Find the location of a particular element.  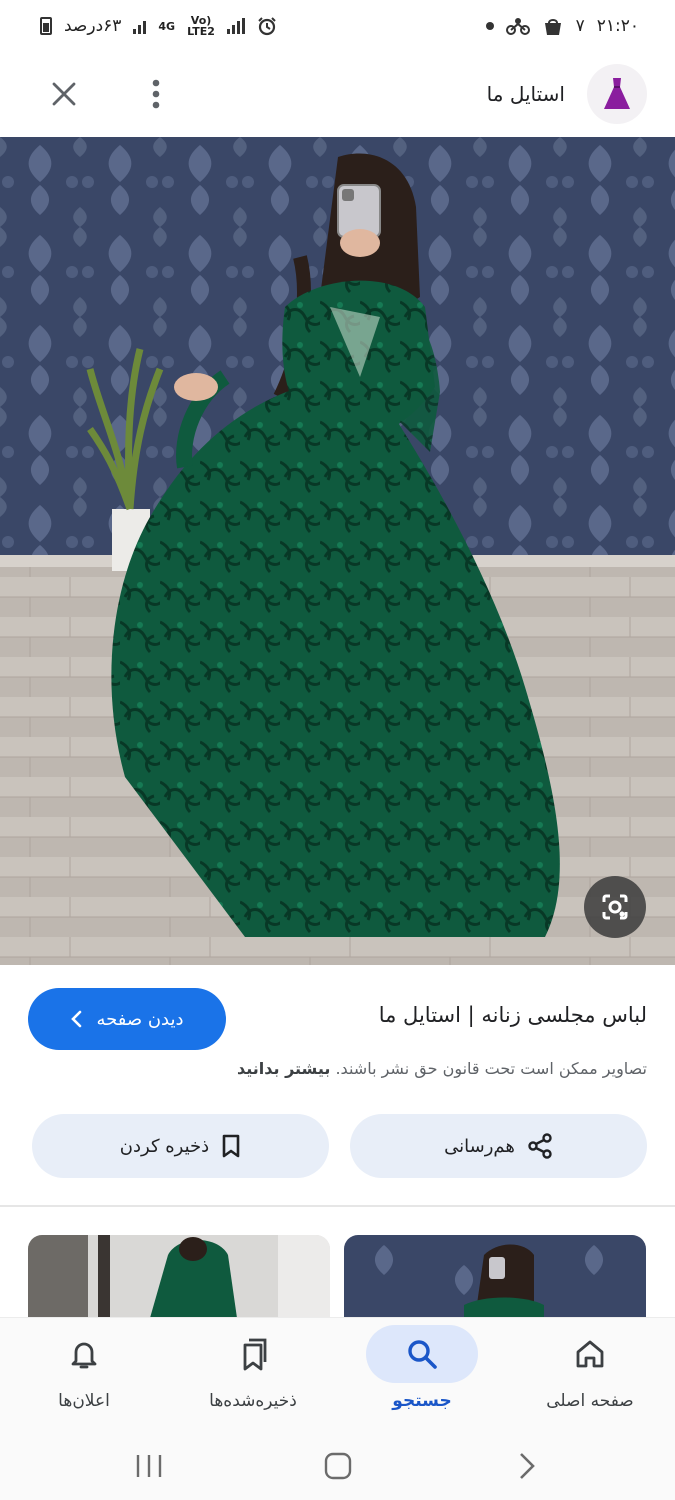

nav-home: صفحه اصلی is located at coordinates (590, 1374).